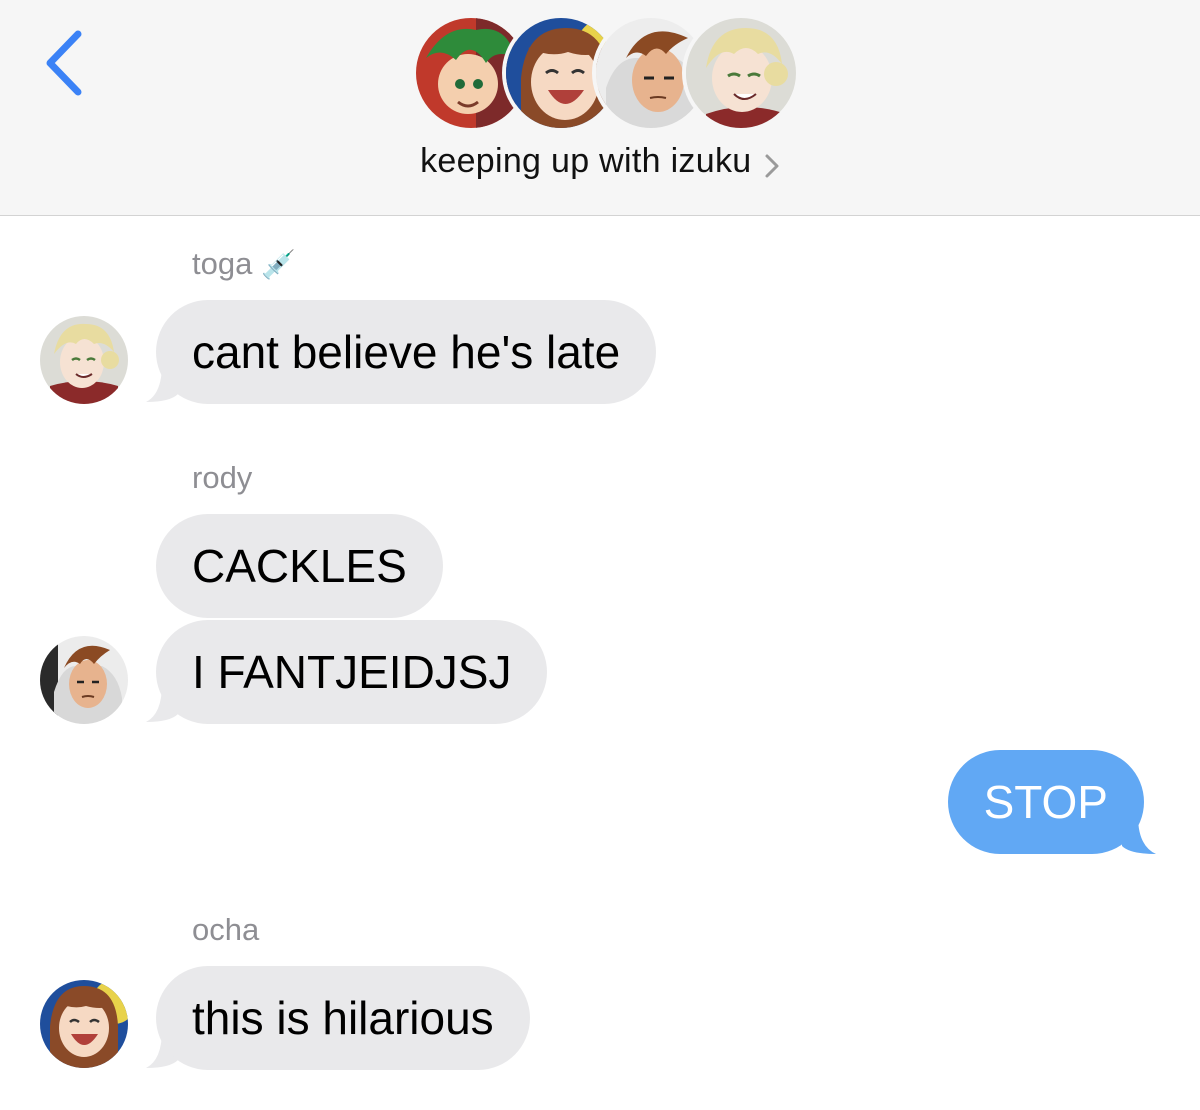 The image size is (1200, 1110). I want to click on message-bubble: cant believe he's late, so click(406, 352).